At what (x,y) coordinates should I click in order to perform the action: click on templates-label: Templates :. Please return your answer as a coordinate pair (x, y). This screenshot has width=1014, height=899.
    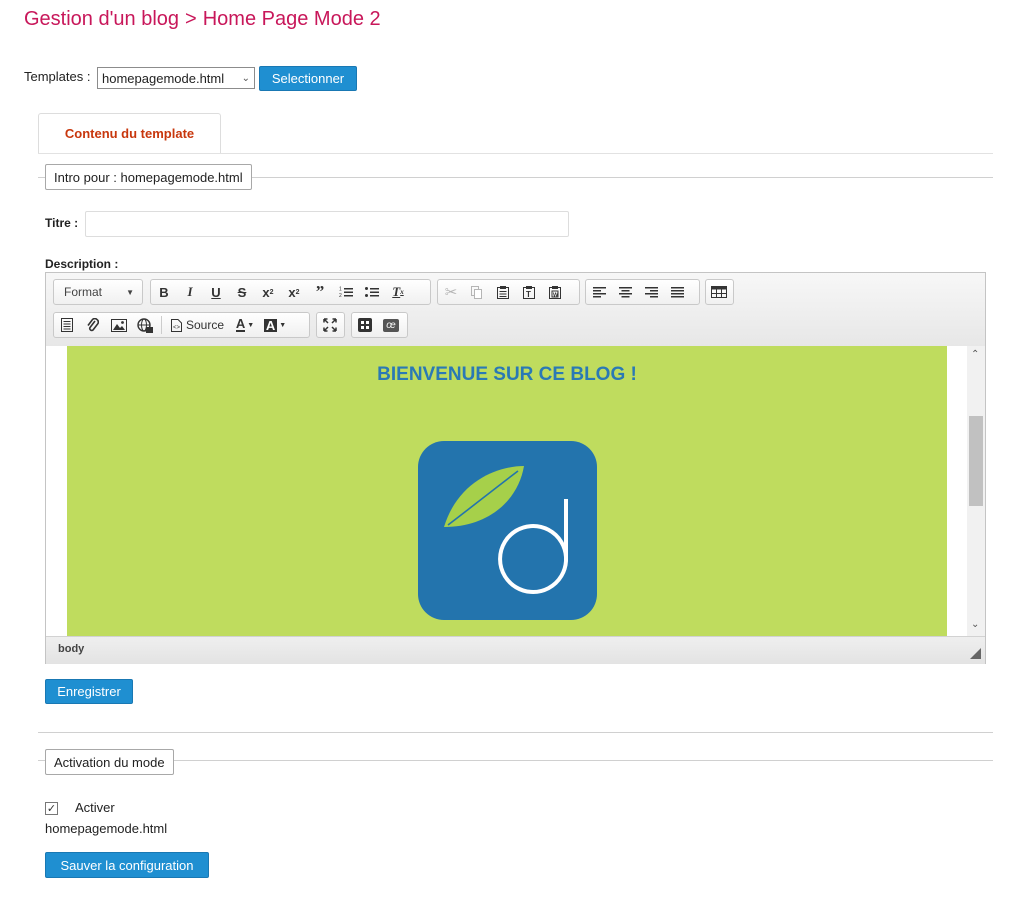
    Looking at the image, I should click on (57, 76).